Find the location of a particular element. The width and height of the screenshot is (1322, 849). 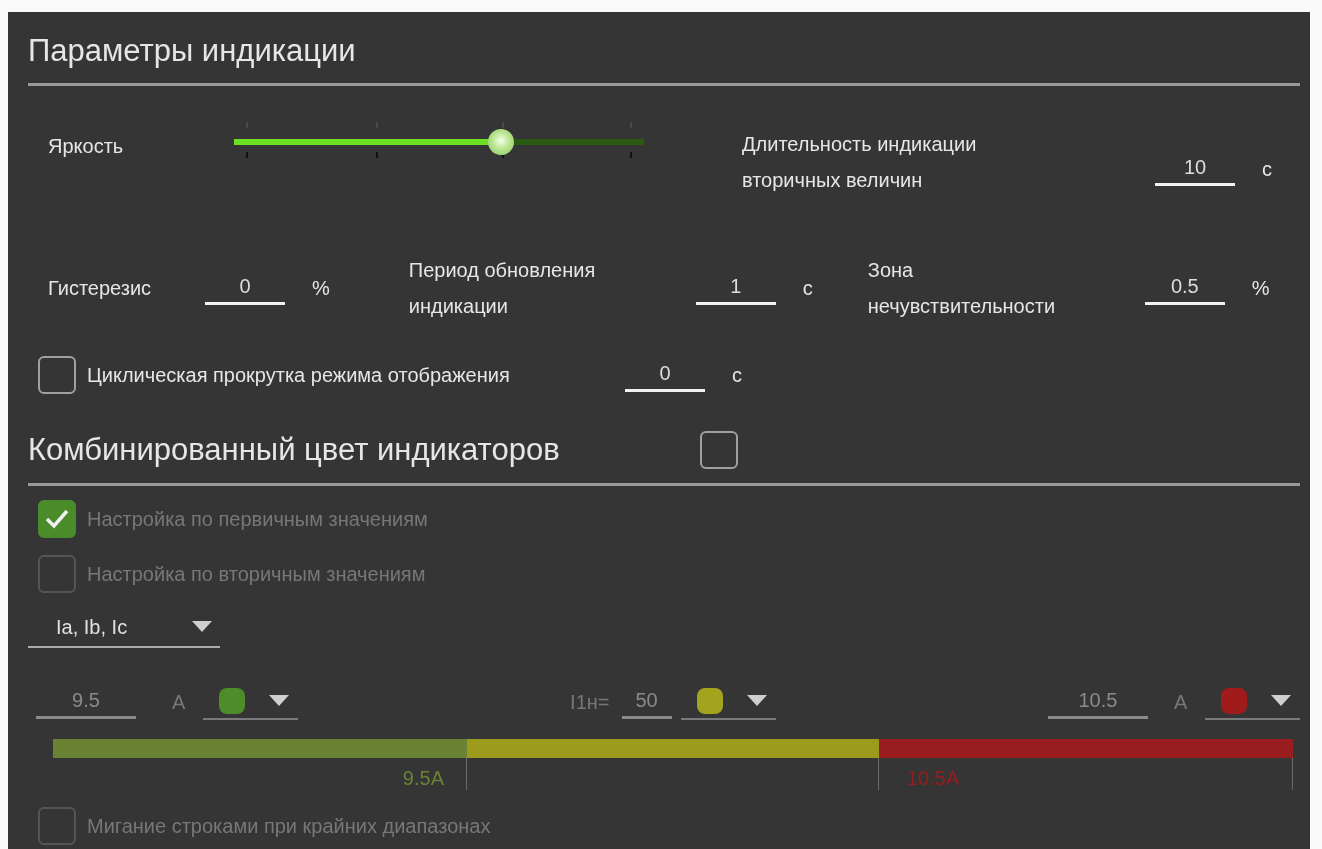

checkbox is located at coordinates (57, 375).